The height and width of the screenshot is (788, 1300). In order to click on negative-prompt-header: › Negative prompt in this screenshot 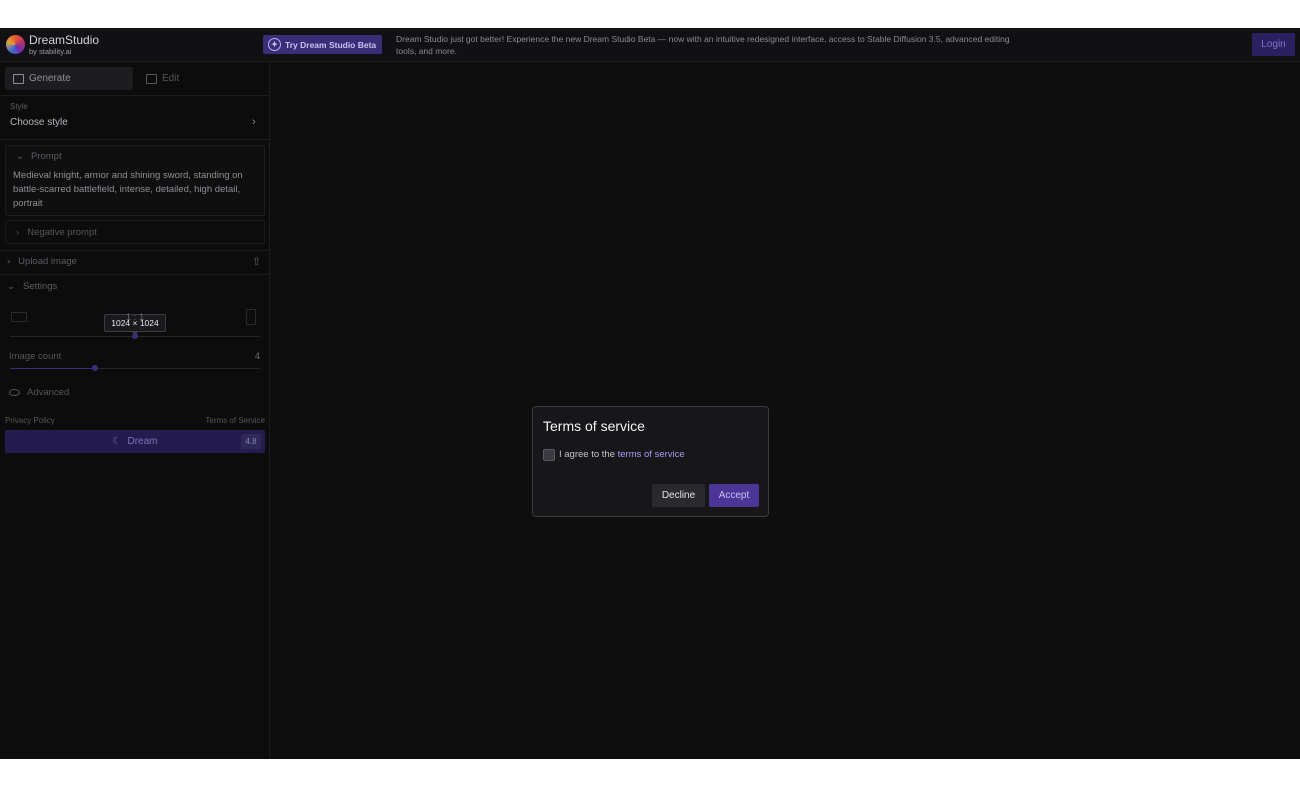, I will do `click(56, 232)`.